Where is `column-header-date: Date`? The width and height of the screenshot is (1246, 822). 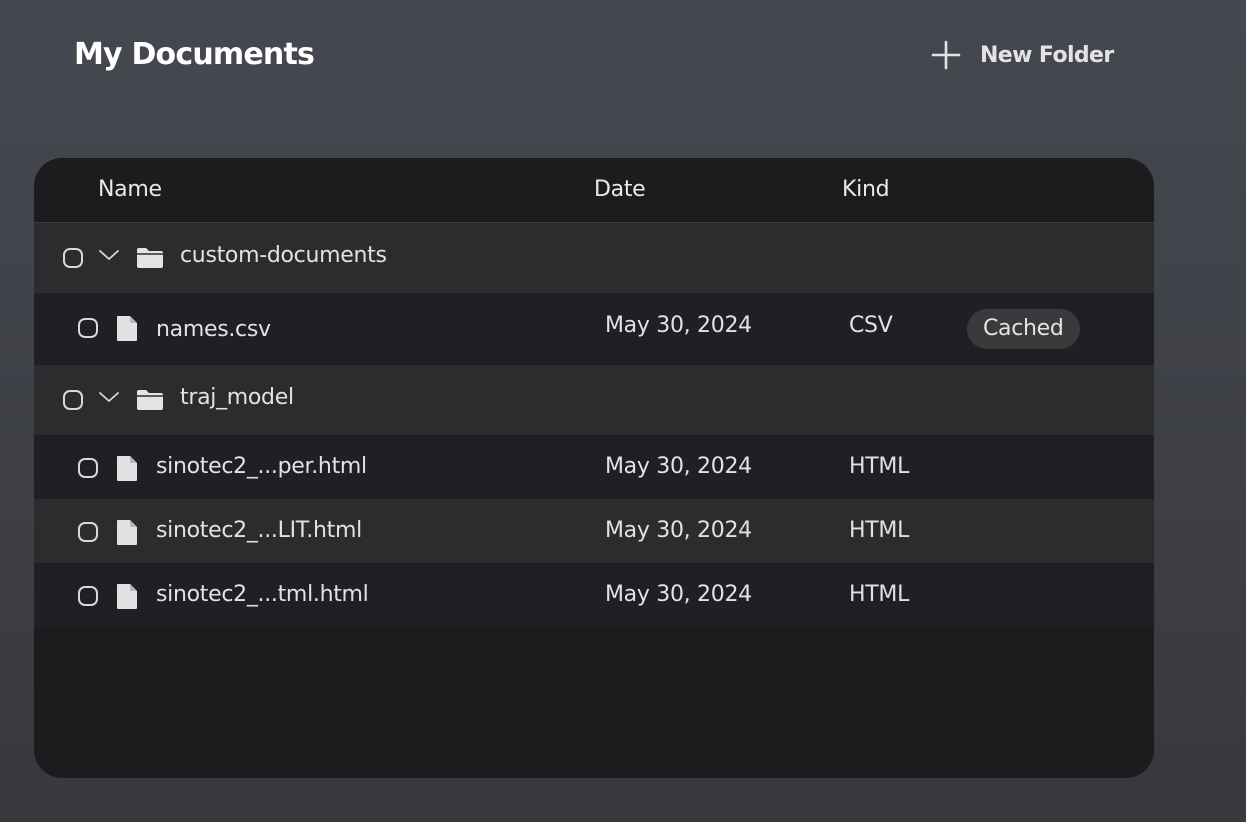
column-header-date: Date is located at coordinates (620, 189).